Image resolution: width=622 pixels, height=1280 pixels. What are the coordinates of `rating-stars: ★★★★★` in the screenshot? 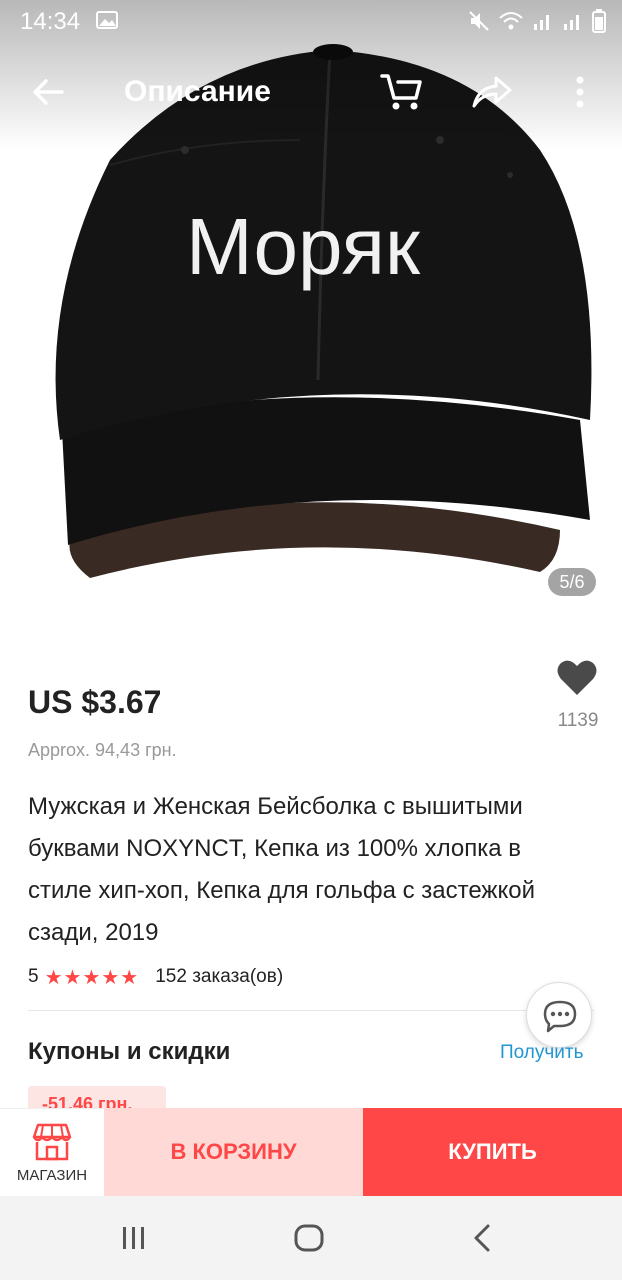 It's located at (92, 977).